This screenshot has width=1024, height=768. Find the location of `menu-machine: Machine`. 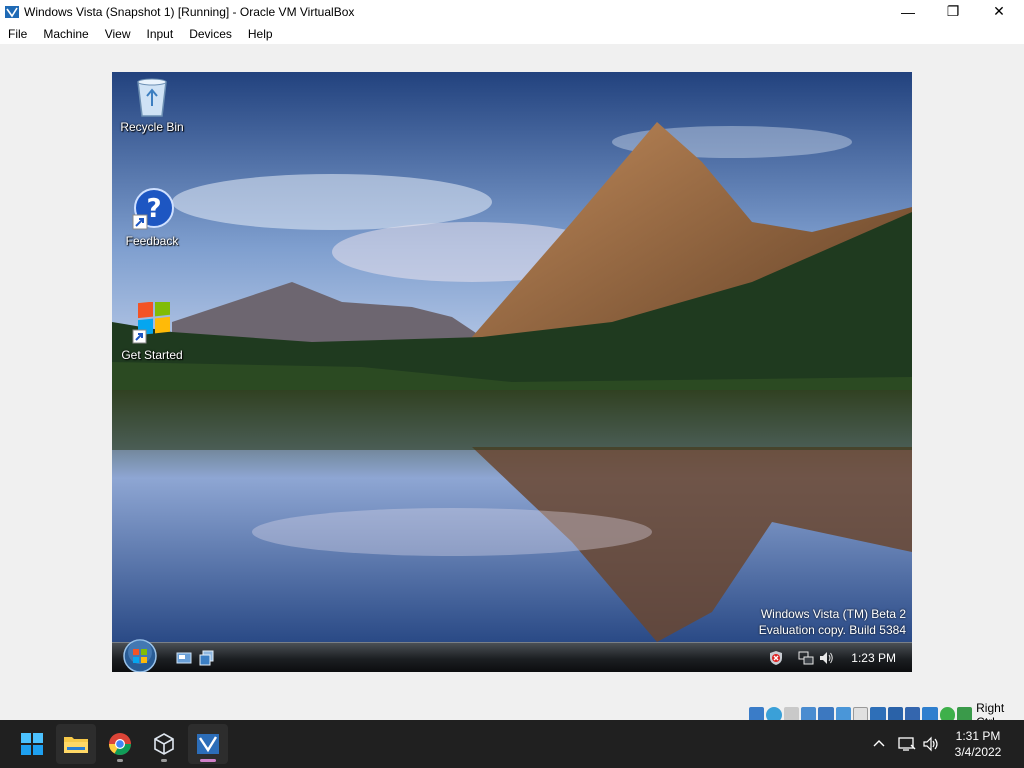

menu-machine: Machine is located at coordinates (65, 34).